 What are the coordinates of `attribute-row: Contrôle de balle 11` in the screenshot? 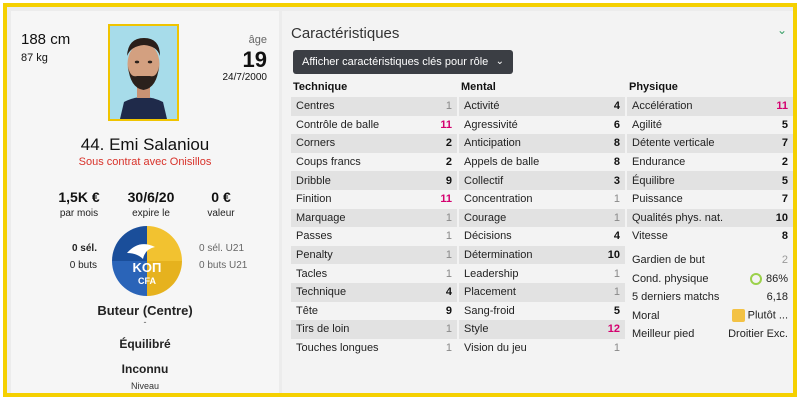 It's located at (374, 125).